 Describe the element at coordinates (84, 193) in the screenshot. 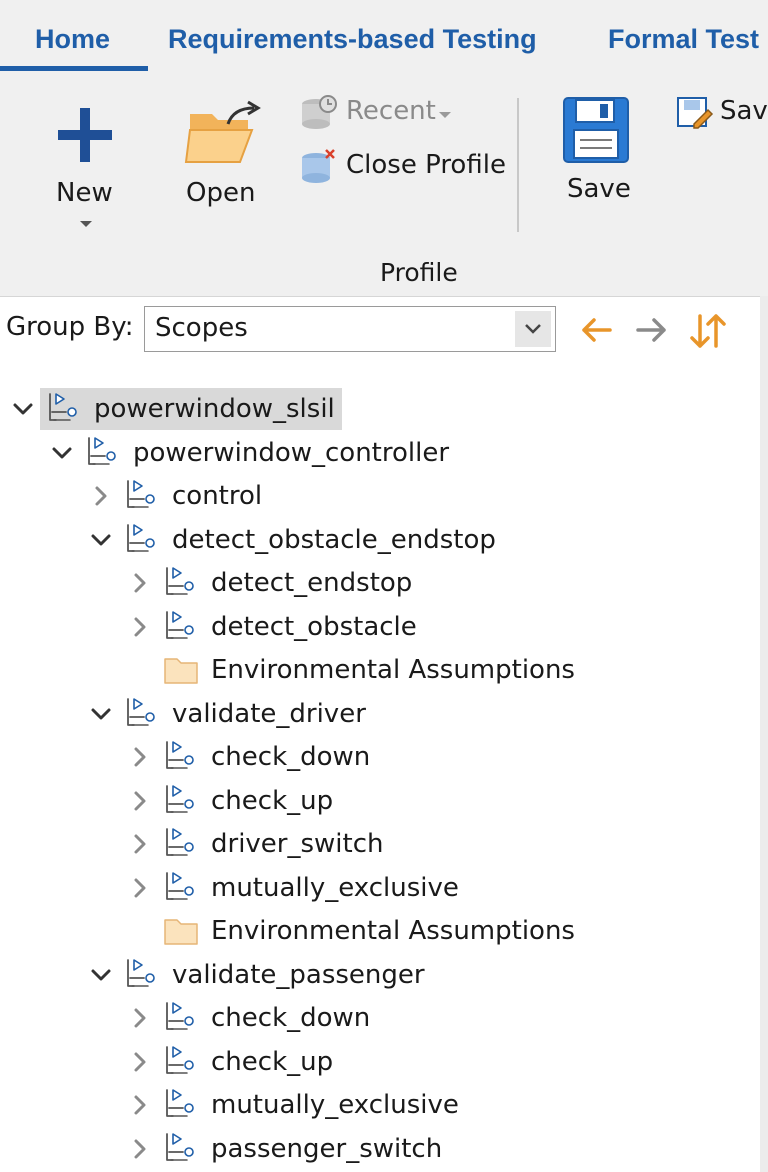

I see `new-button-label: New` at that location.